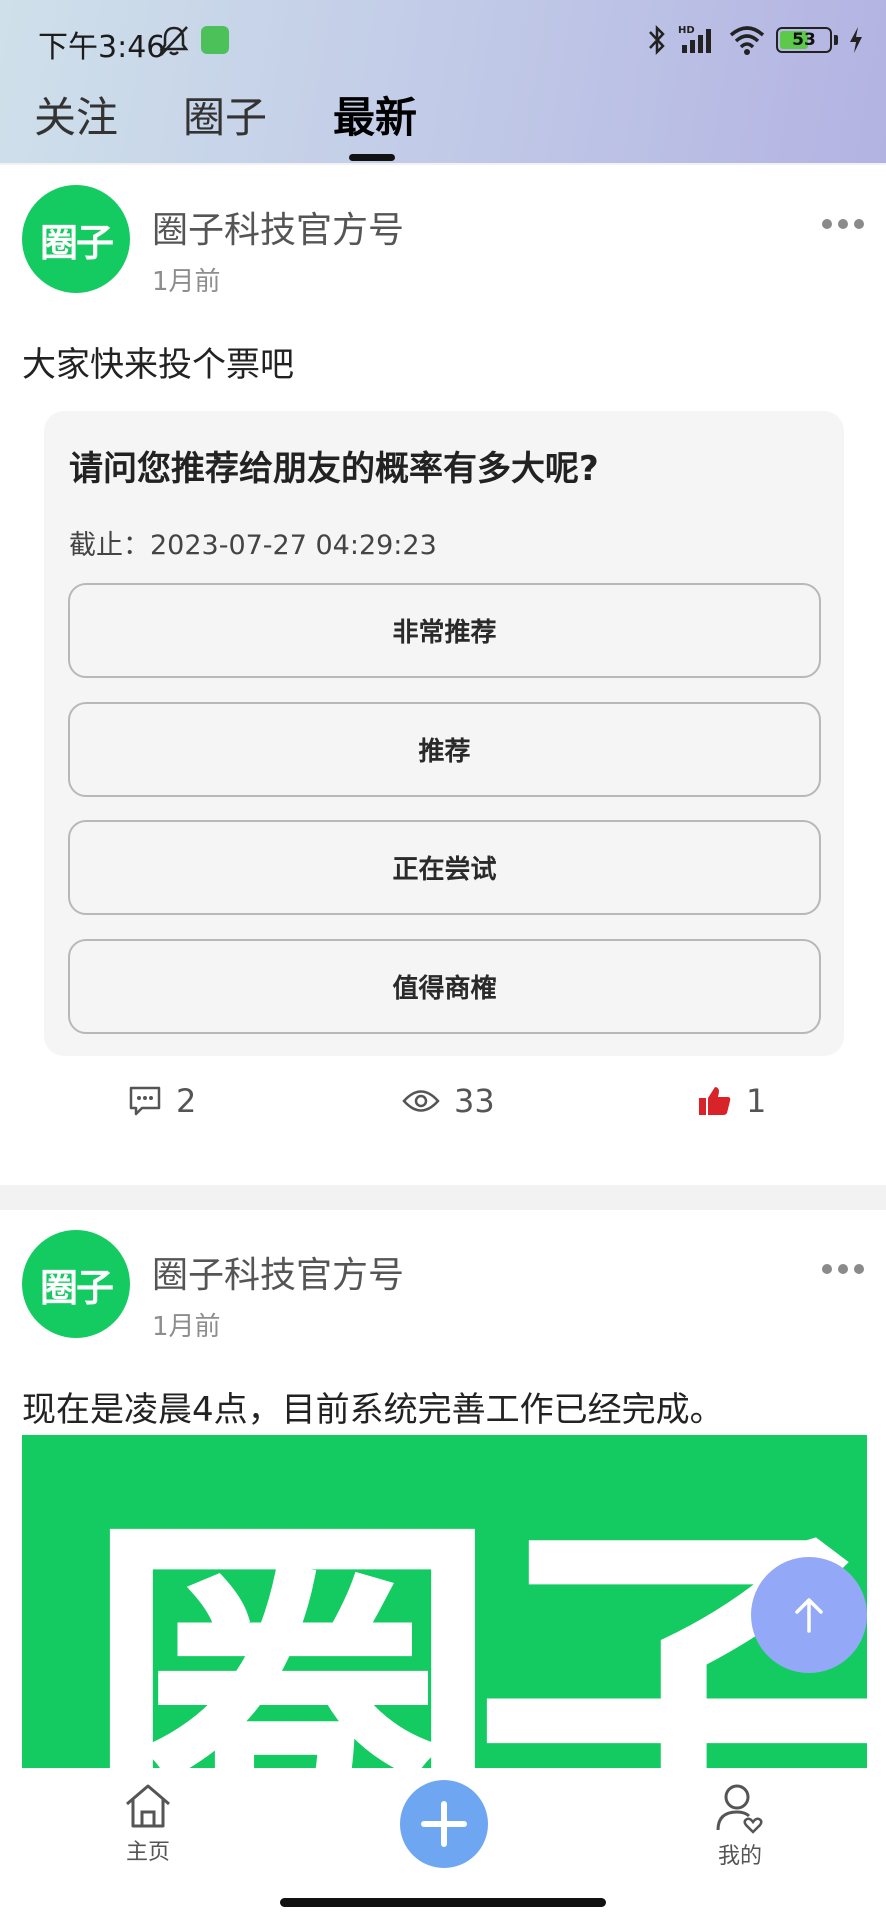  I want to click on likes-stat: 1, so click(732, 1101).